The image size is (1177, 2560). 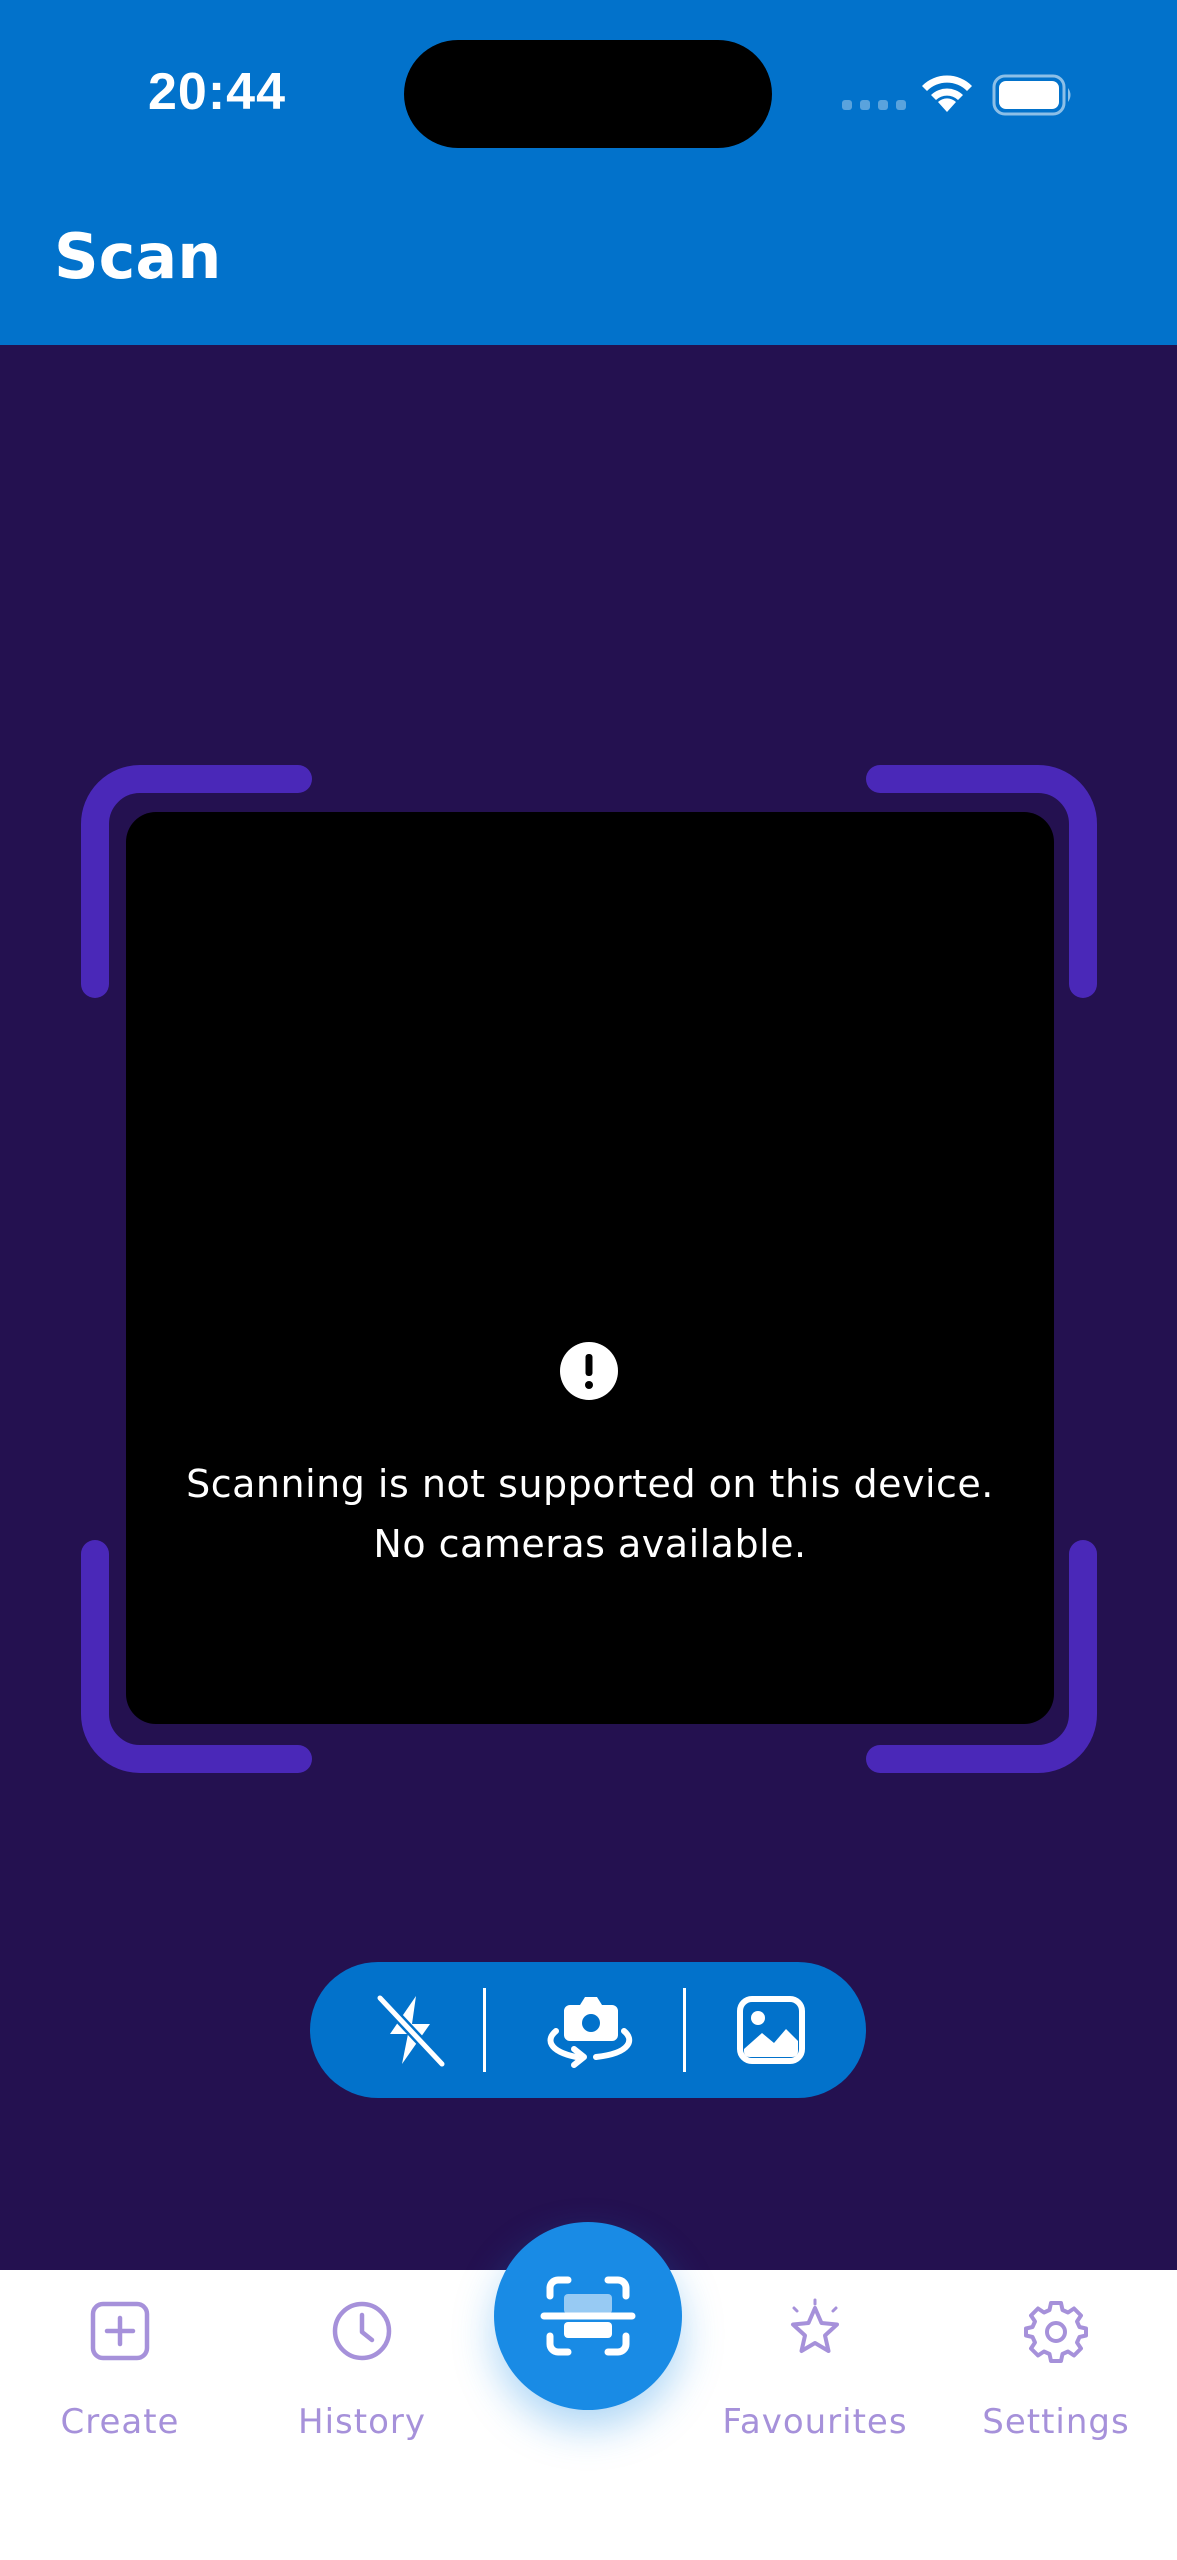 I want to click on message-line-2: No cameras available., so click(x=590, y=1544).